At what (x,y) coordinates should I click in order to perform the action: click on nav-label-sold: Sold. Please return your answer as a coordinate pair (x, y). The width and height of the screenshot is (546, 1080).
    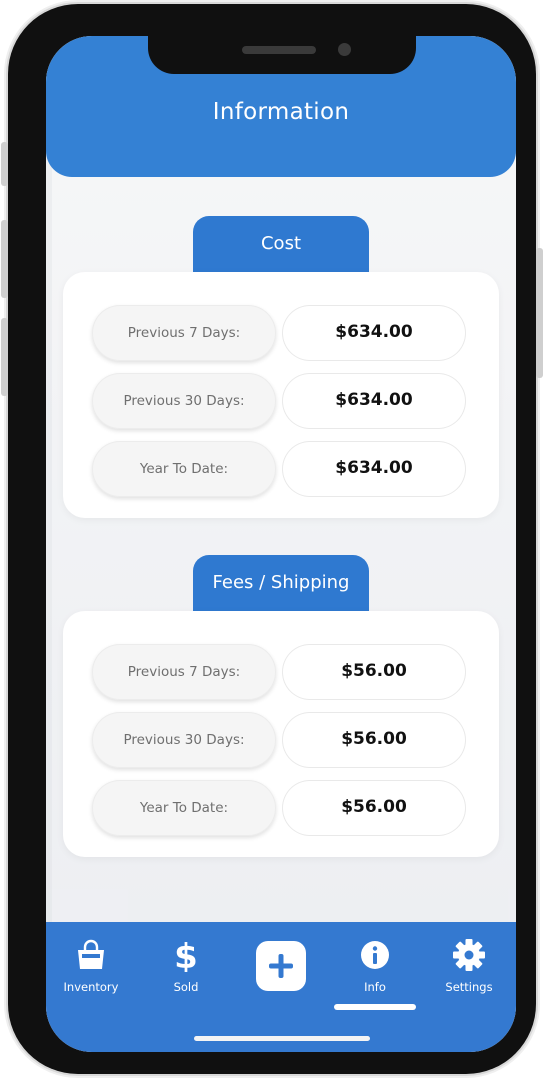
    Looking at the image, I should click on (186, 987).